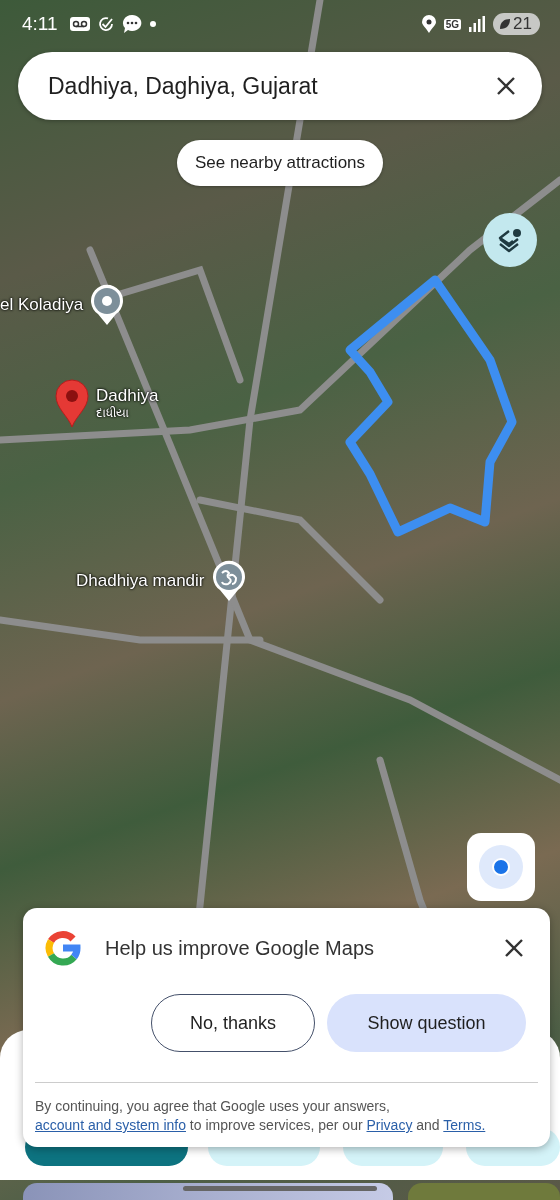 The width and height of the screenshot is (560, 1200). What do you see at coordinates (426, 1023) in the screenshot?
I see `show-question-button: Show question` at bounding box center [426, 1023].